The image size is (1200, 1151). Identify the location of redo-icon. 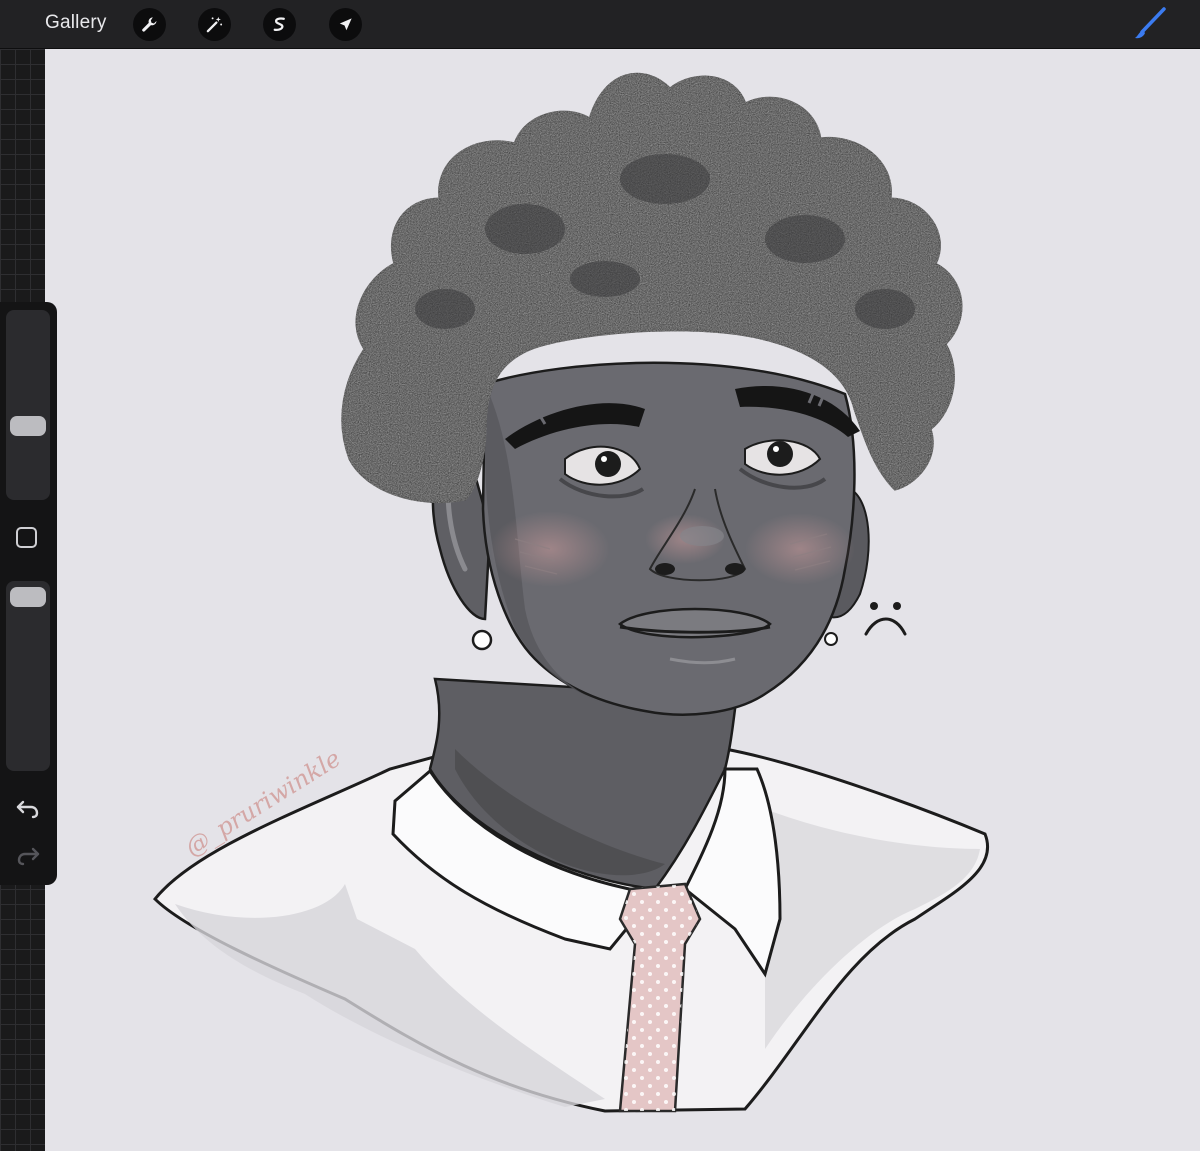
(28, 855).